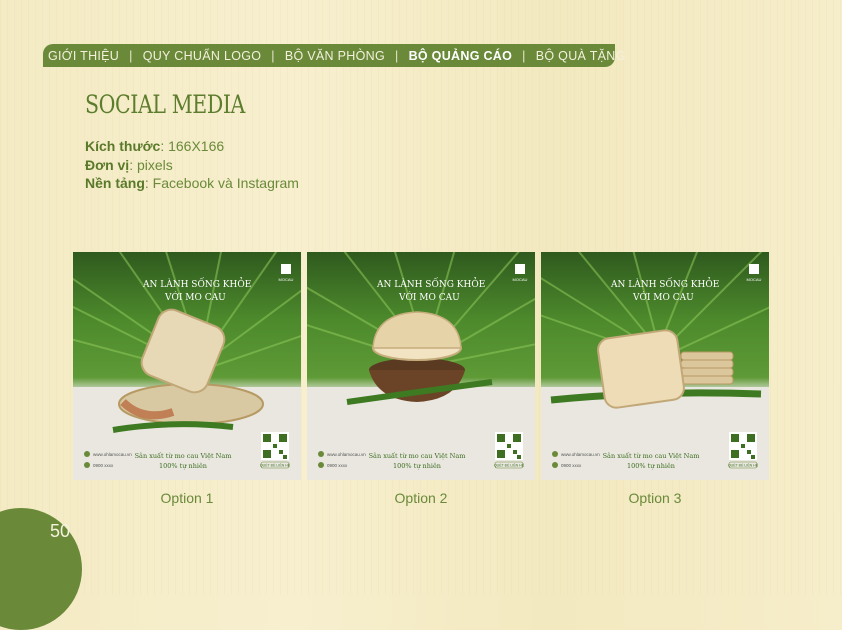 The height and width of the screenshot is (630, 842). I want to click on spec-unit-label: Đơn vị, so click(107, 164).